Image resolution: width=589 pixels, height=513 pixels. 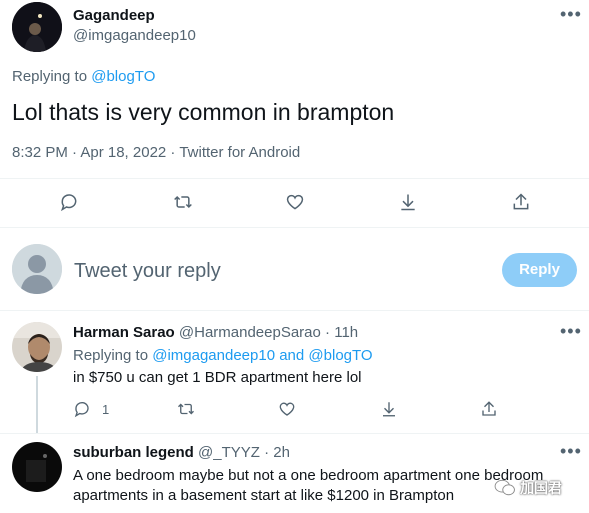 What do you see at coordinates (277, 452) in the screenshot?
I see `reply-timestamp: · 2h` at bounding box center [277, 452].